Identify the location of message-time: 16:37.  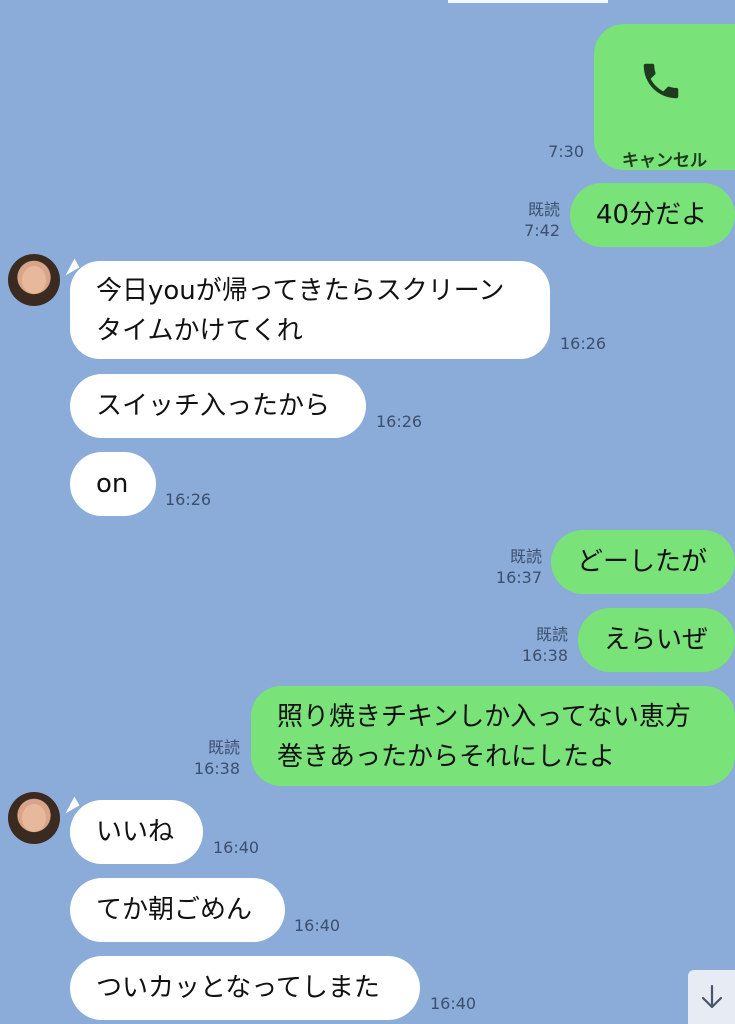
(518, 577).